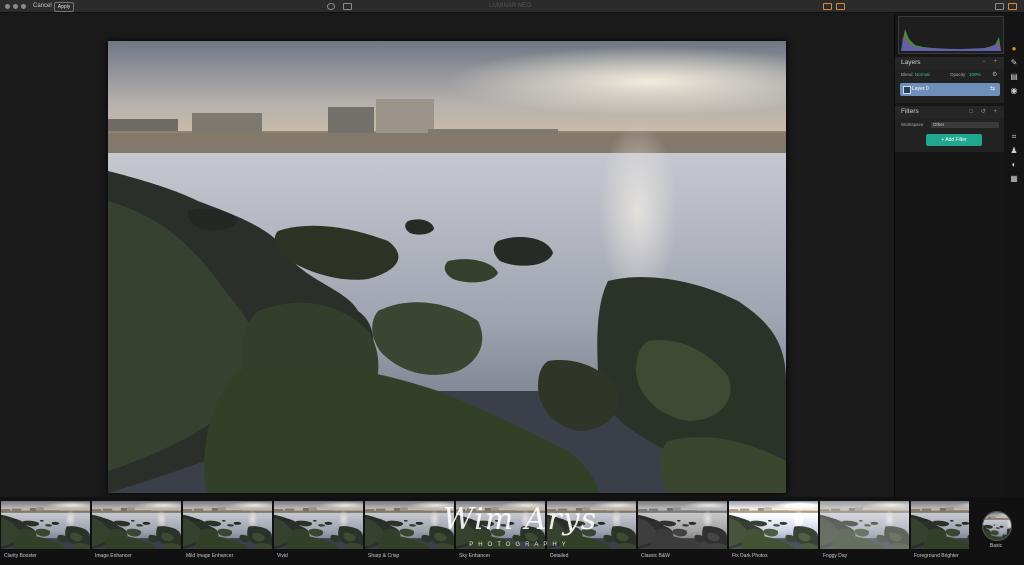  What do you see at coordinates (1014, 179) in the screenshot?
I see `layers-icon: ▦` at bounding box center [1014, 179].